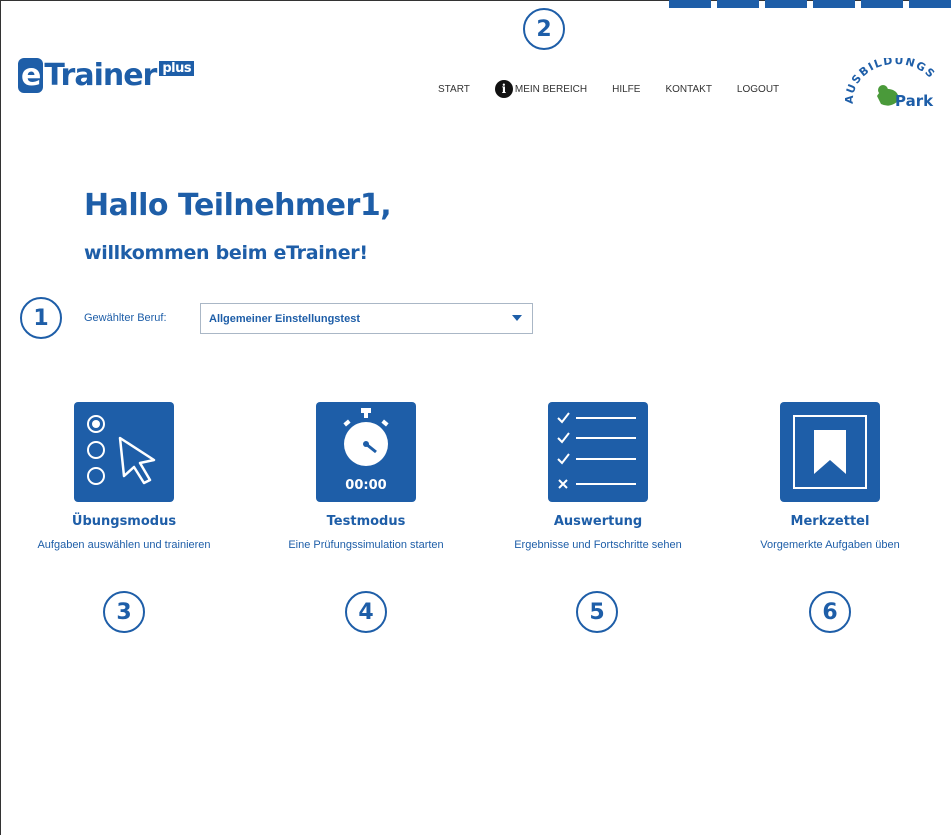  Describe the element at coordinates (810, 4) in the screenshot. I see `top-color-strip` at that location.